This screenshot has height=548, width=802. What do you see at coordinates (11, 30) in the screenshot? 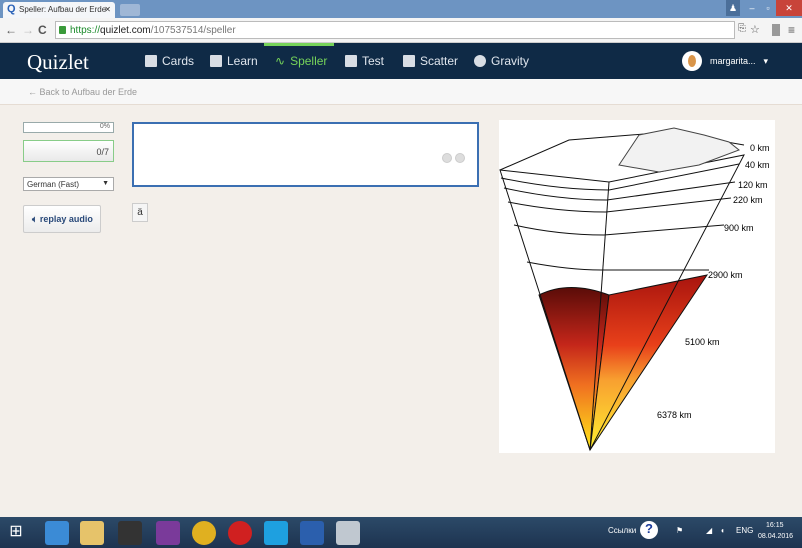
I see `back-icon: ←` at bounding box center [11, 30].